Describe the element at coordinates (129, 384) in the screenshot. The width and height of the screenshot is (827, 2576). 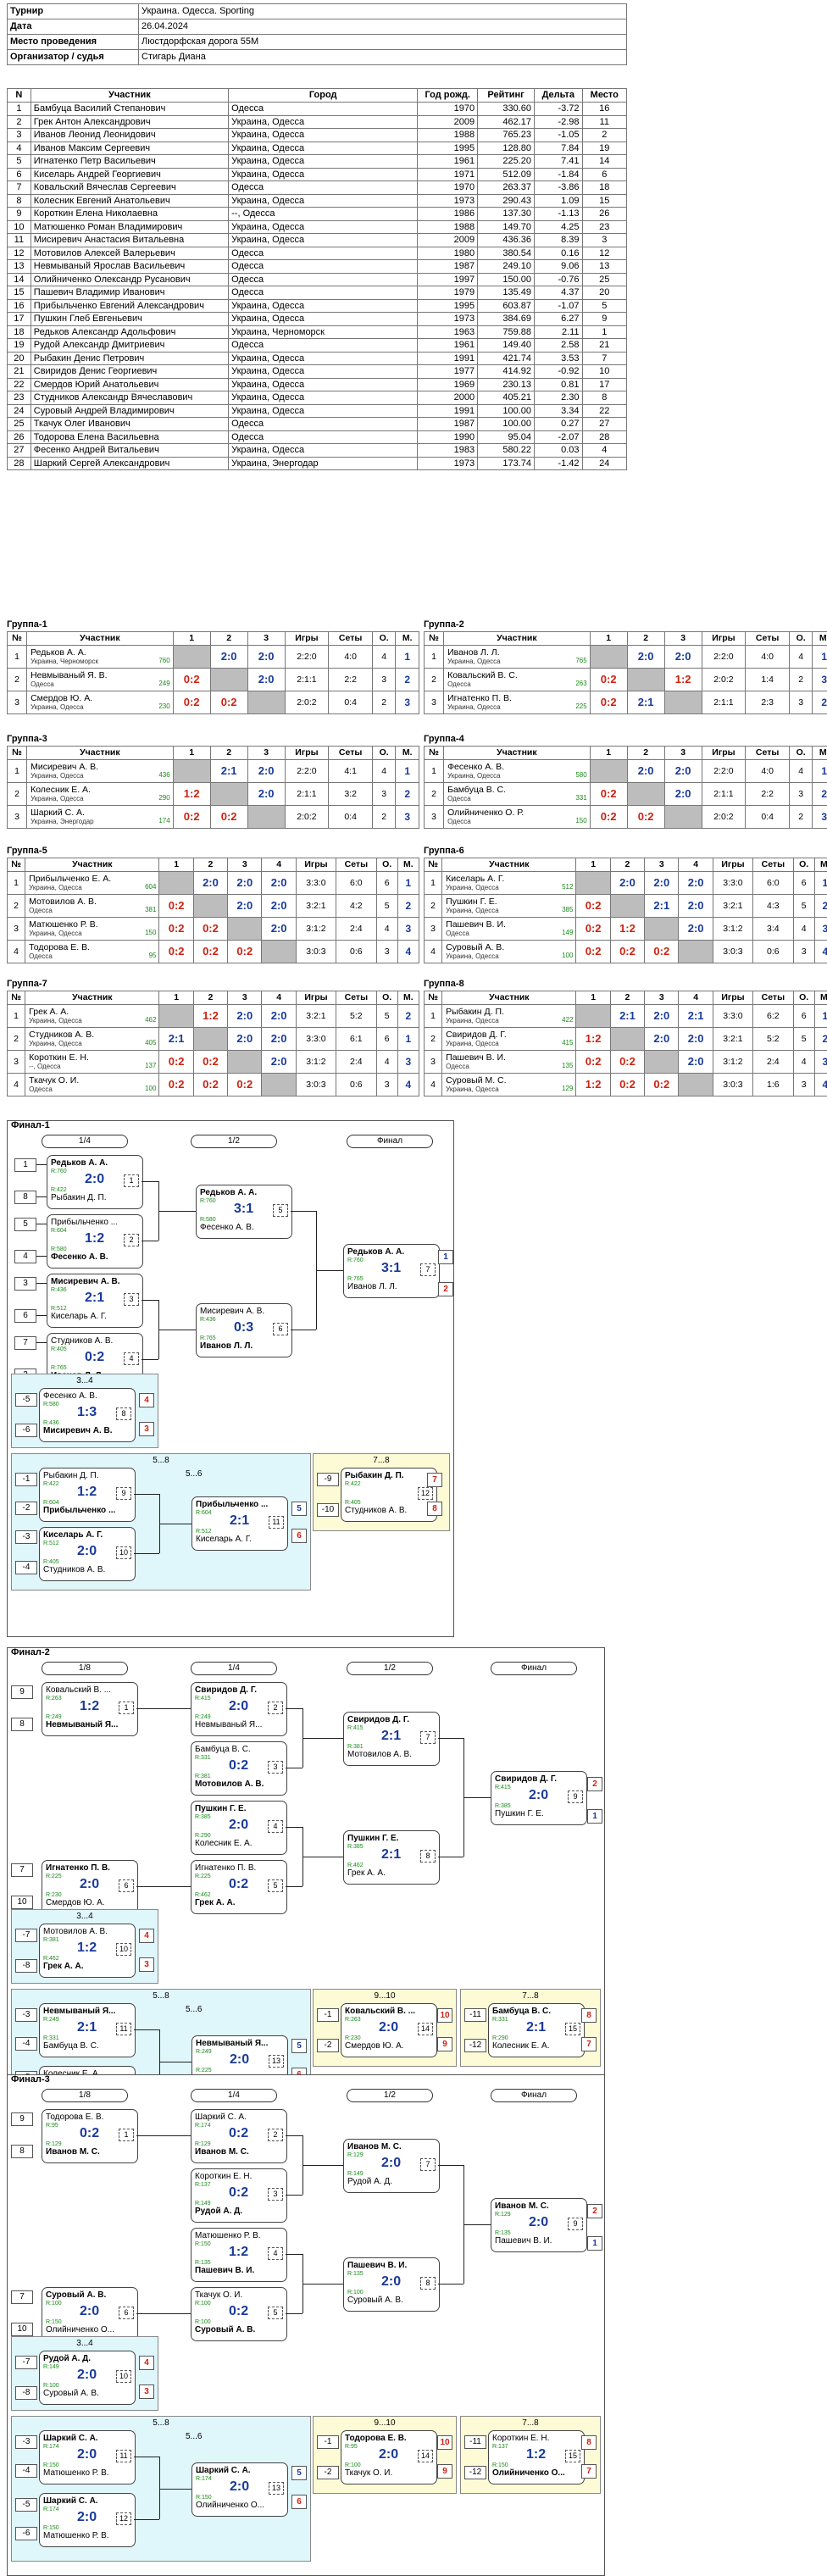
I see `participant-cell: Смердов Юрий Анатольевич` at that location.